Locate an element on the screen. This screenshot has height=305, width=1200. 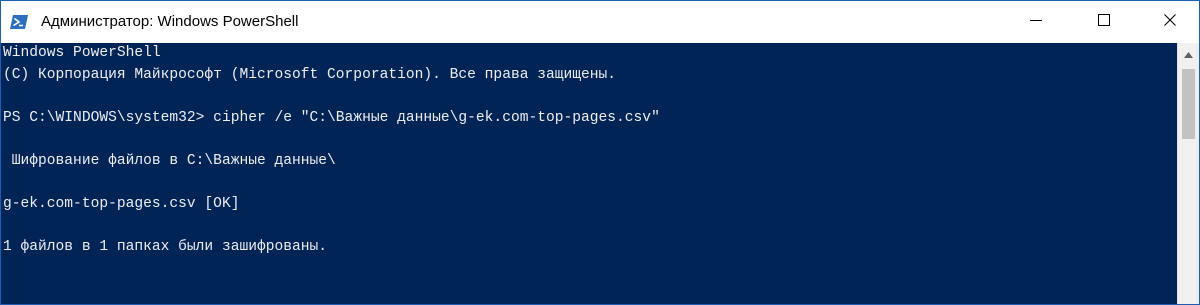
console-line: 1 файлов в 1 папках были зашифрованы. is located at coordinates (165, 247).